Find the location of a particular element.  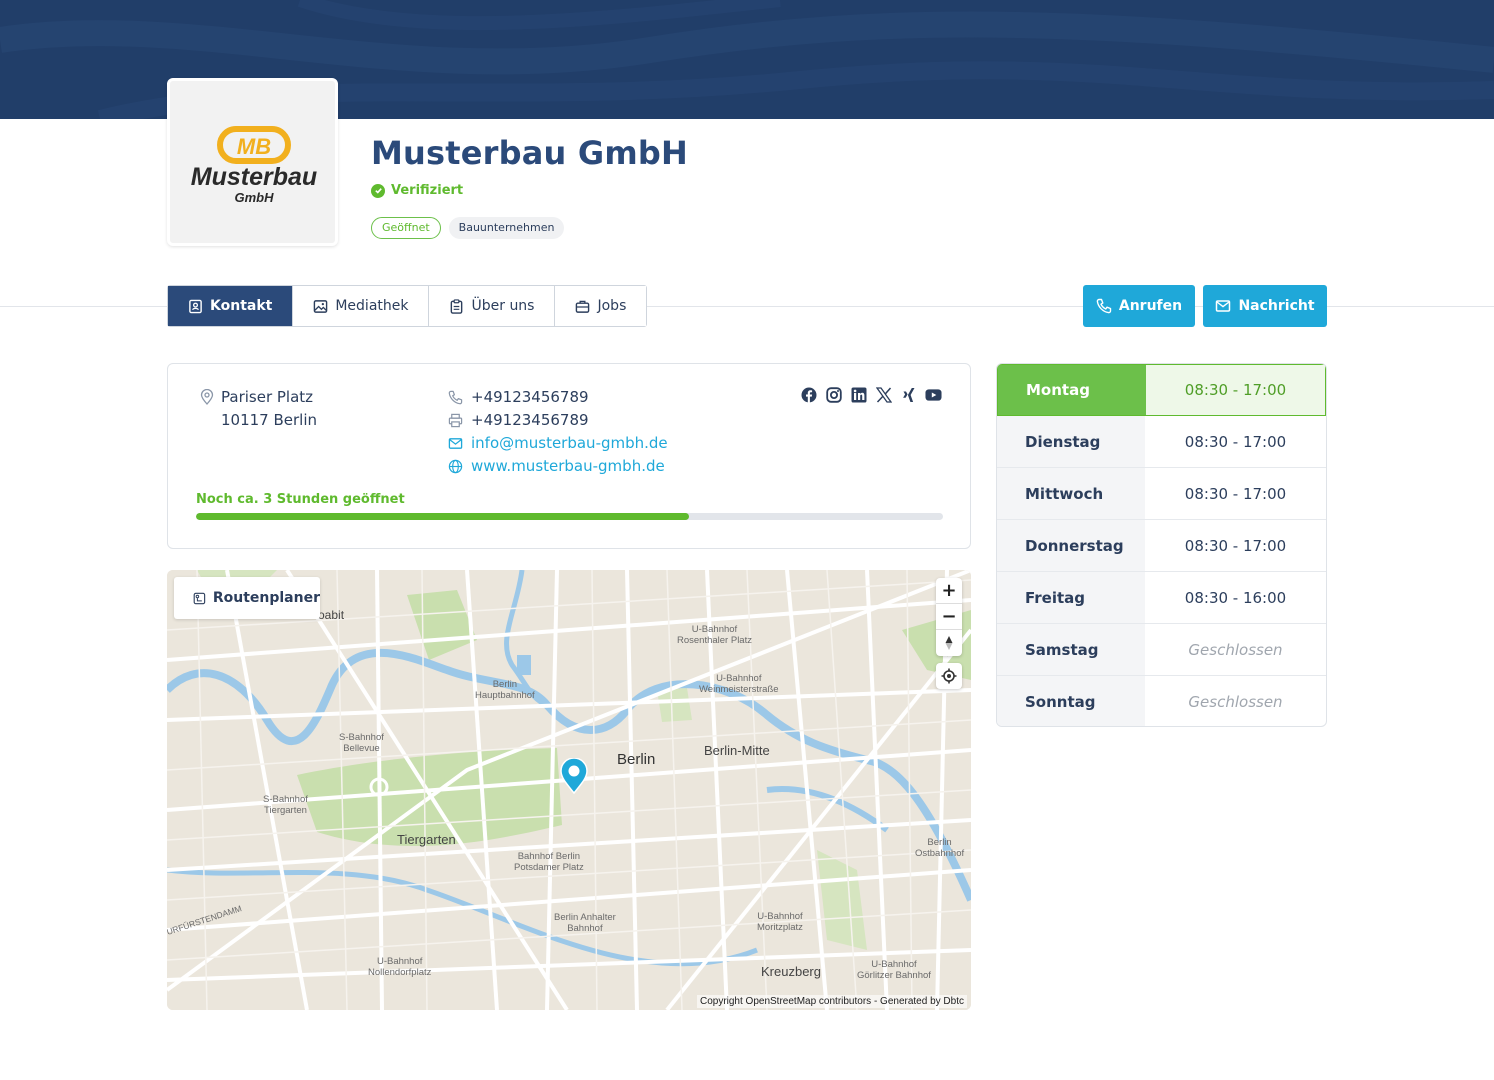

printer-icon is located at coordinates (455, 420).